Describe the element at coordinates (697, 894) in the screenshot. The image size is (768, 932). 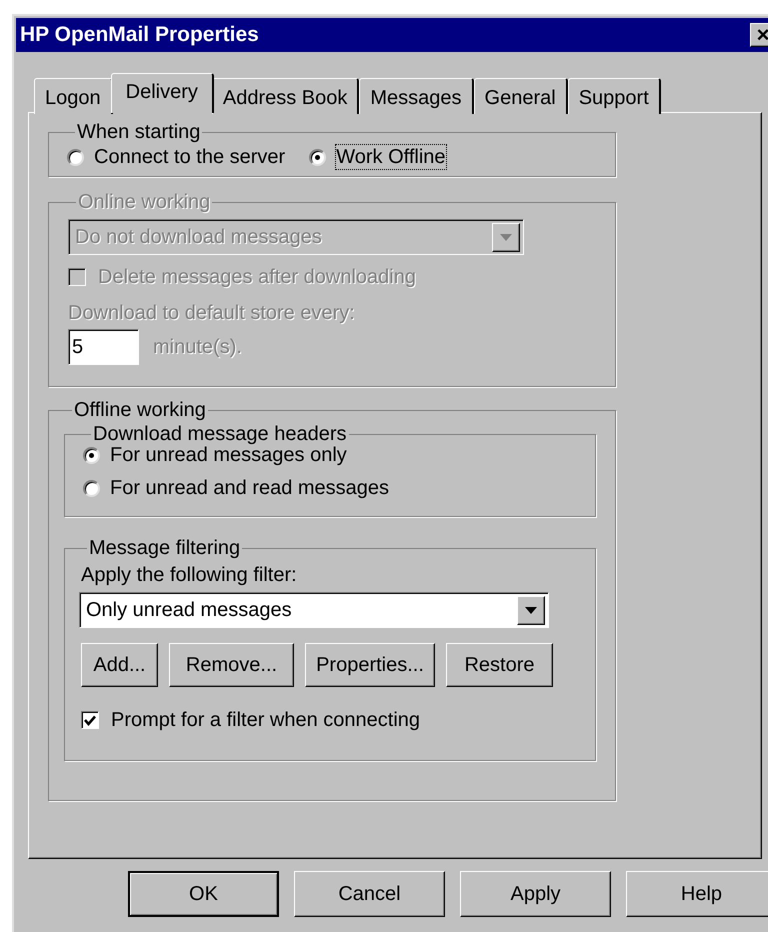
I see `dialog-button: Help` at that location.